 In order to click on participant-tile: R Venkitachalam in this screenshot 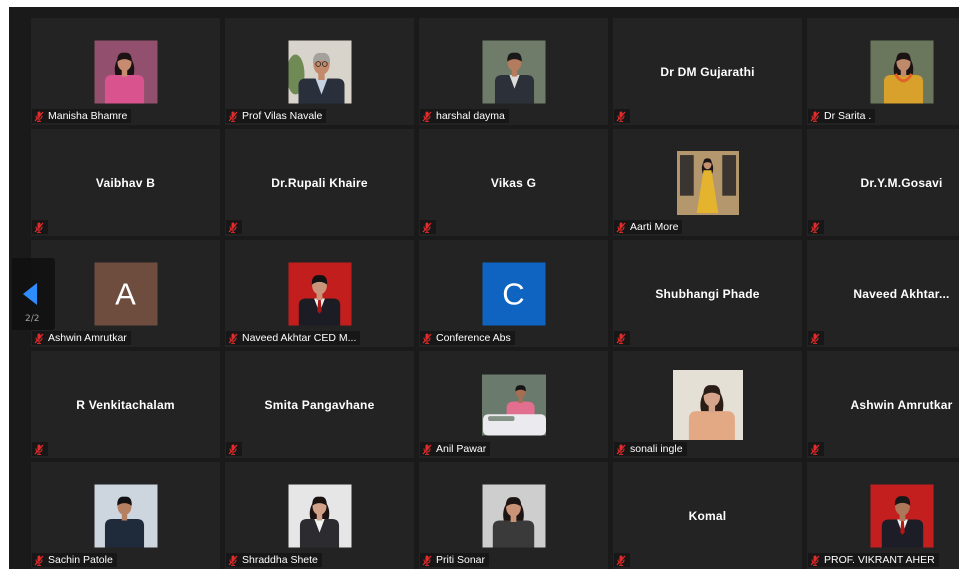, I will do `click(125, 404)`.